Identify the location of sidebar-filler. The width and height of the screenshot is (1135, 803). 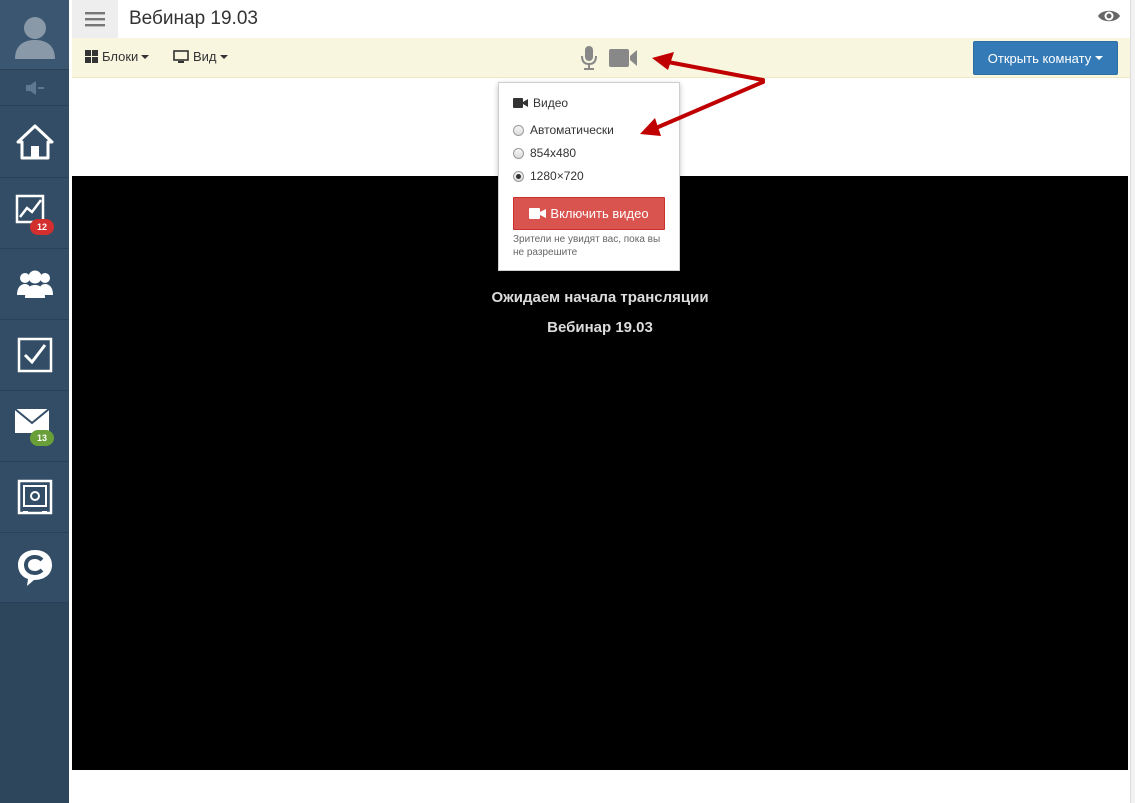
(34, 703).